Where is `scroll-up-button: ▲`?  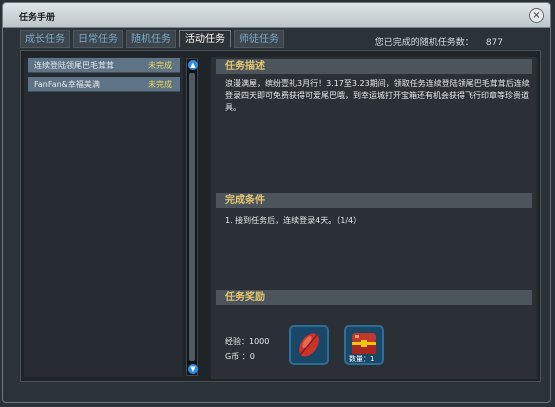 scroll-up-button: ▲ is located at coordinates (193, 65).